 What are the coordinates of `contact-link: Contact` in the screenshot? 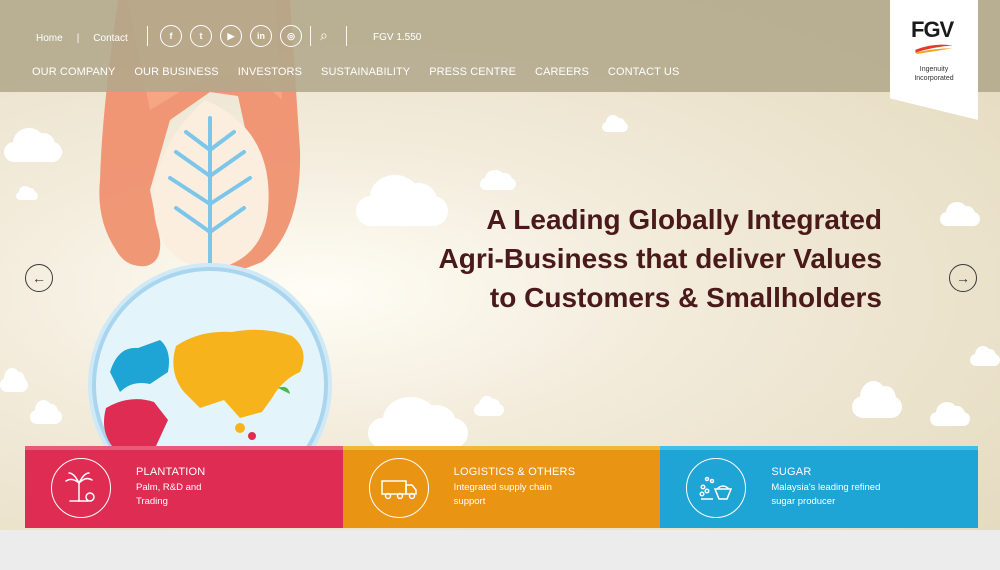 It's located at (110, 38).